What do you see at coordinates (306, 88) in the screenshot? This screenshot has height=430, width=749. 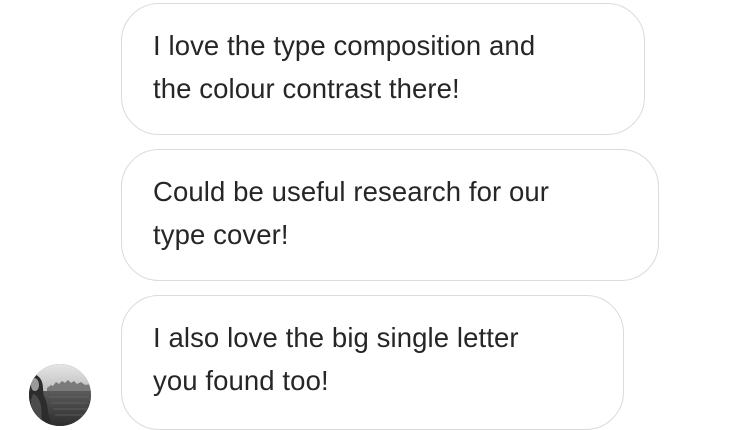 I see `message-text-line: the colour contrast there!` at bounding box center [306, 88].